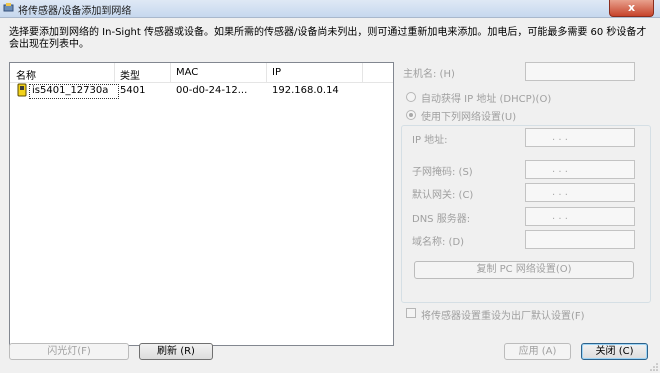  What do you see at coordinates (443, 195) in the screenshot?
I see `gateway-label: 默认网关: (C)` at bounding box center [443, 195].